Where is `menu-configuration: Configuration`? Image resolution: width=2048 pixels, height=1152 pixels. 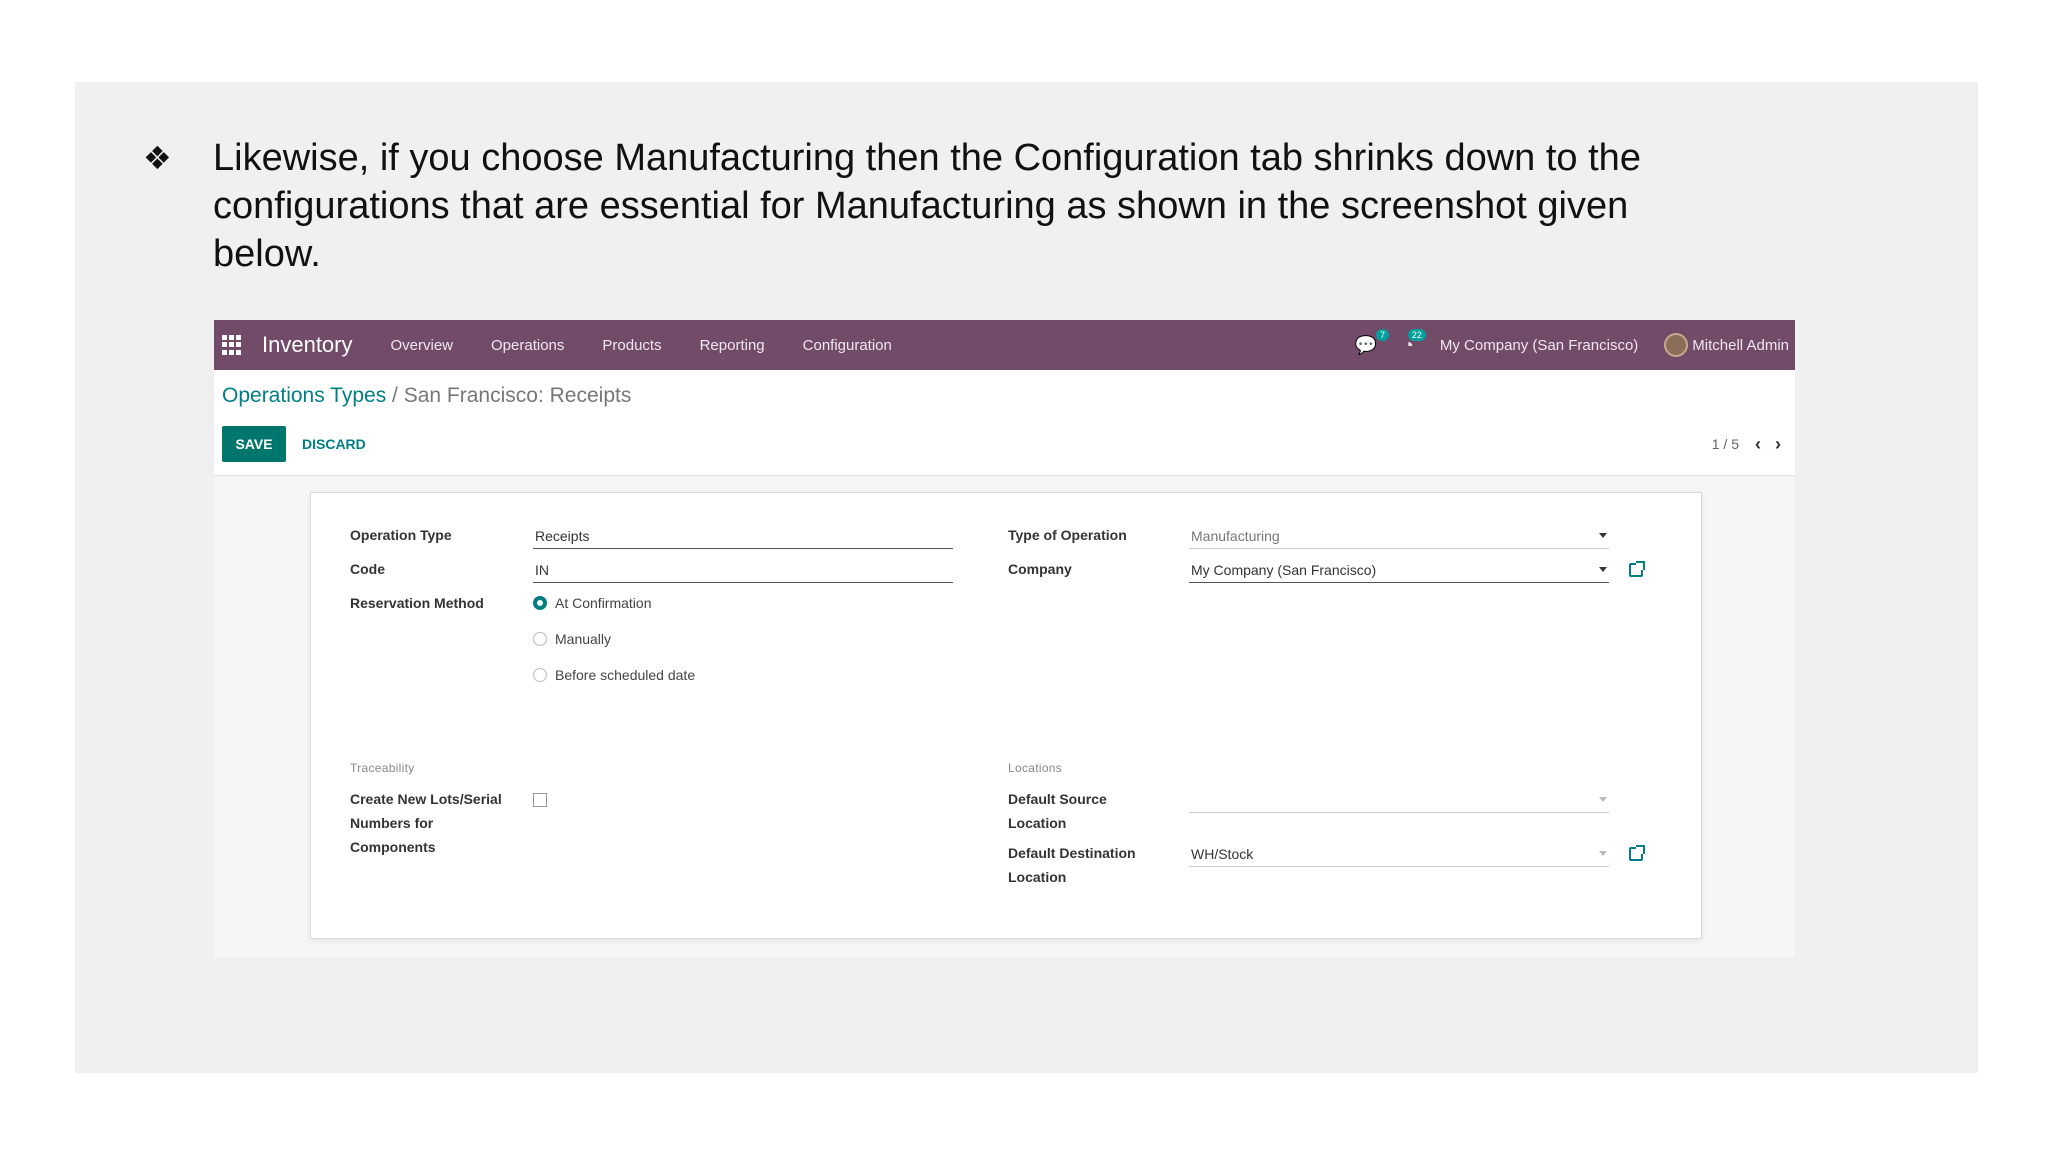 menu-configuration: Configuration is located at coordinates (847, 345).